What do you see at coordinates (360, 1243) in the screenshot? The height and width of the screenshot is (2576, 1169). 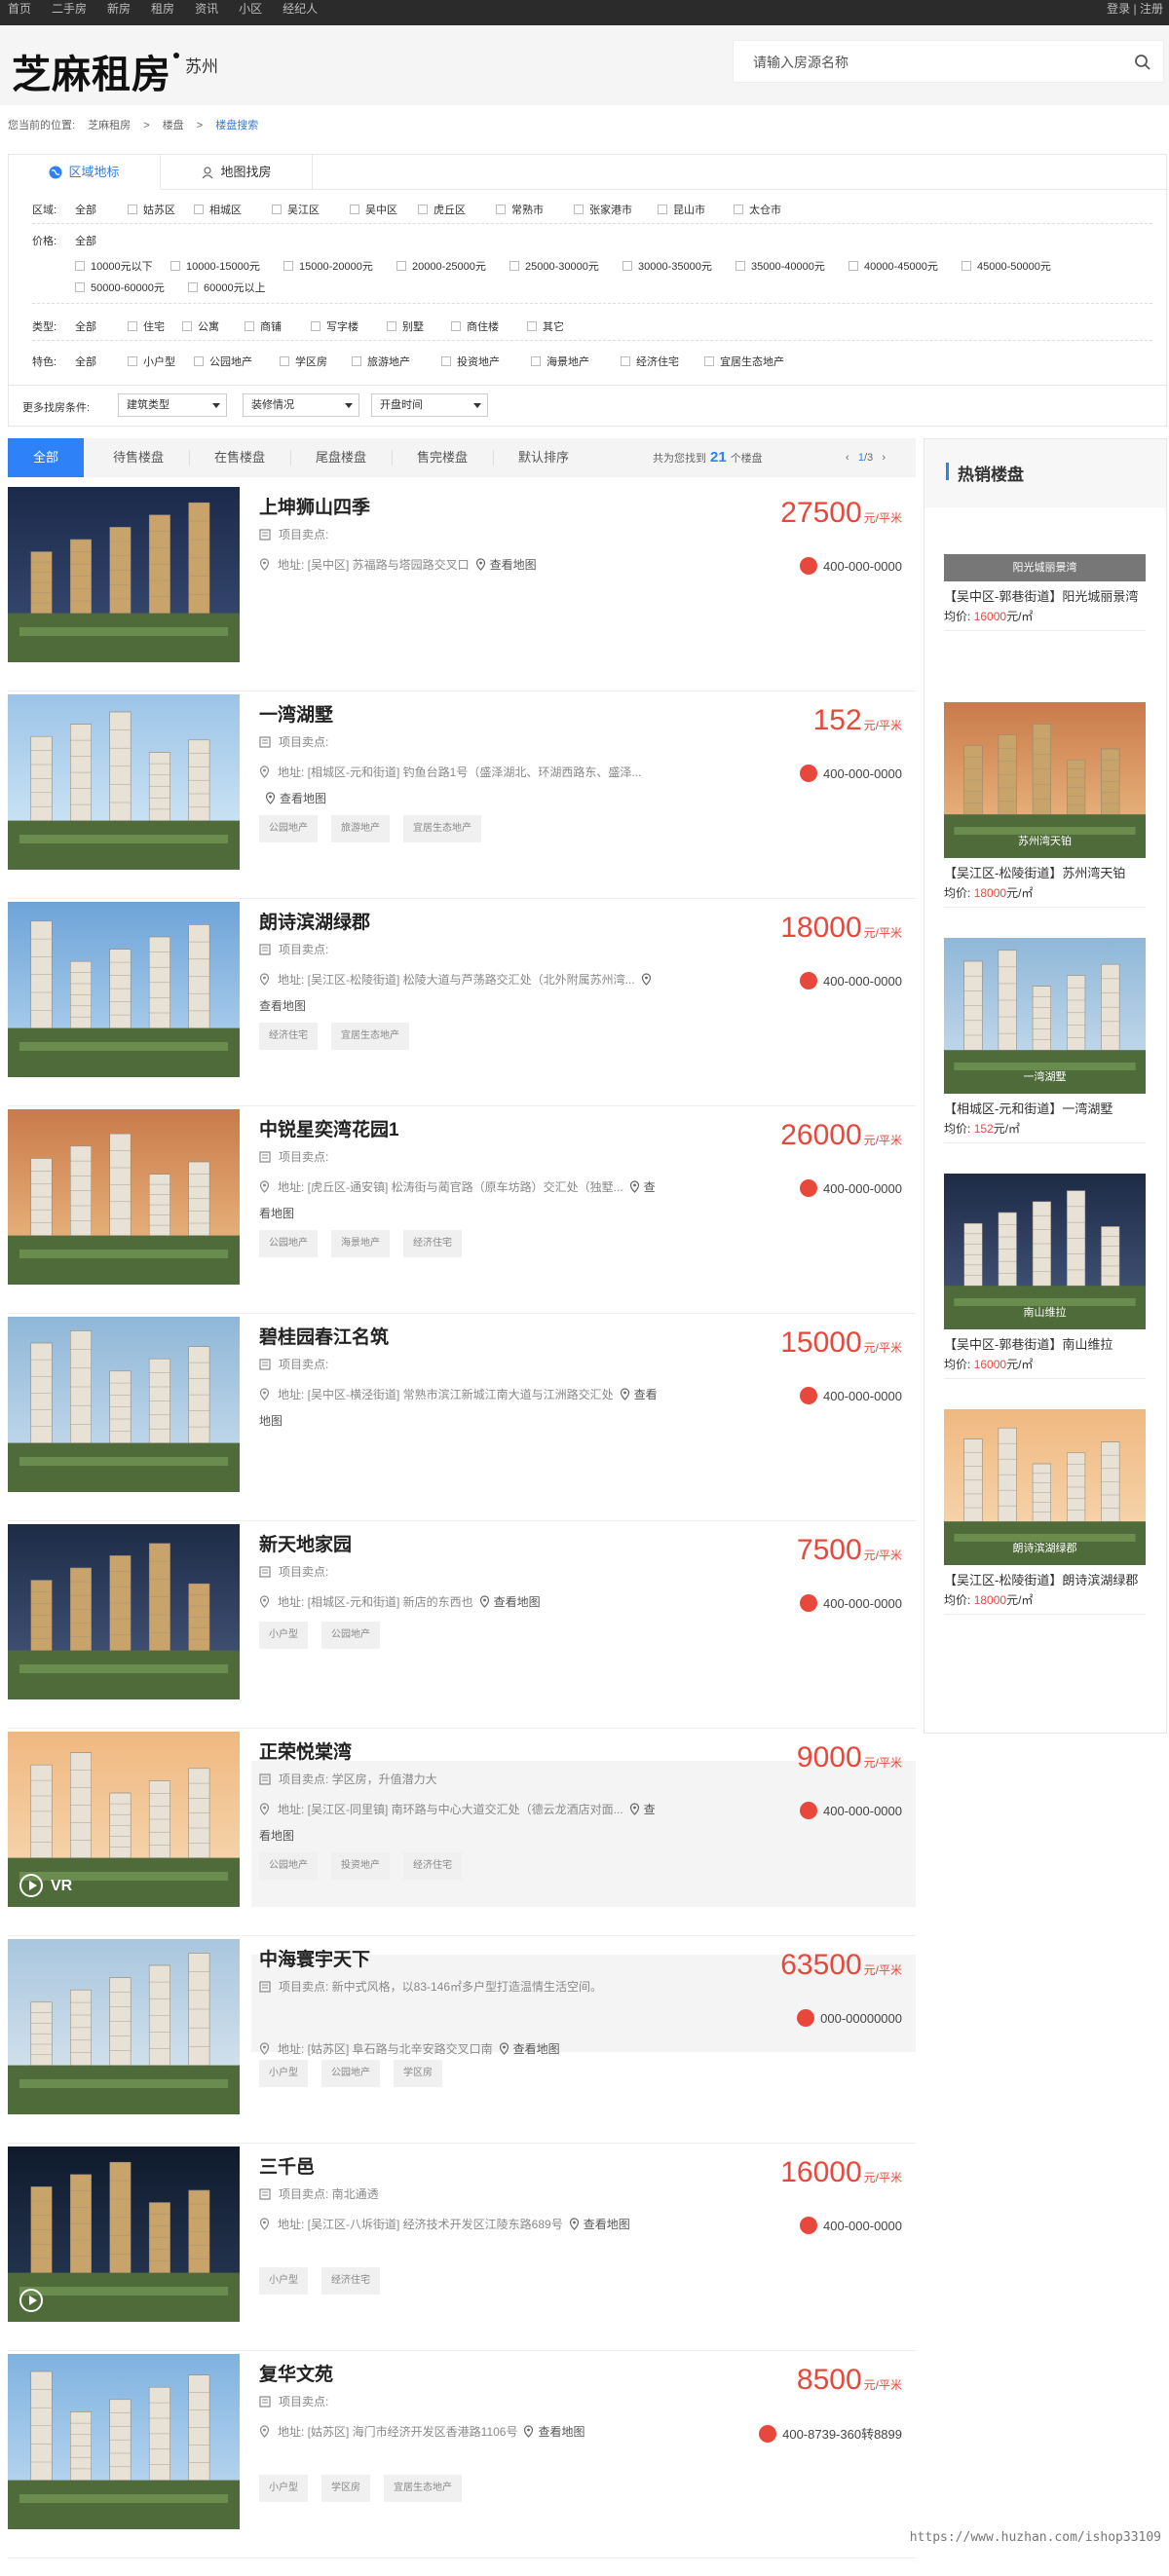 I see `feature-tag: 海景地产` at bounding box center [360, 1243].